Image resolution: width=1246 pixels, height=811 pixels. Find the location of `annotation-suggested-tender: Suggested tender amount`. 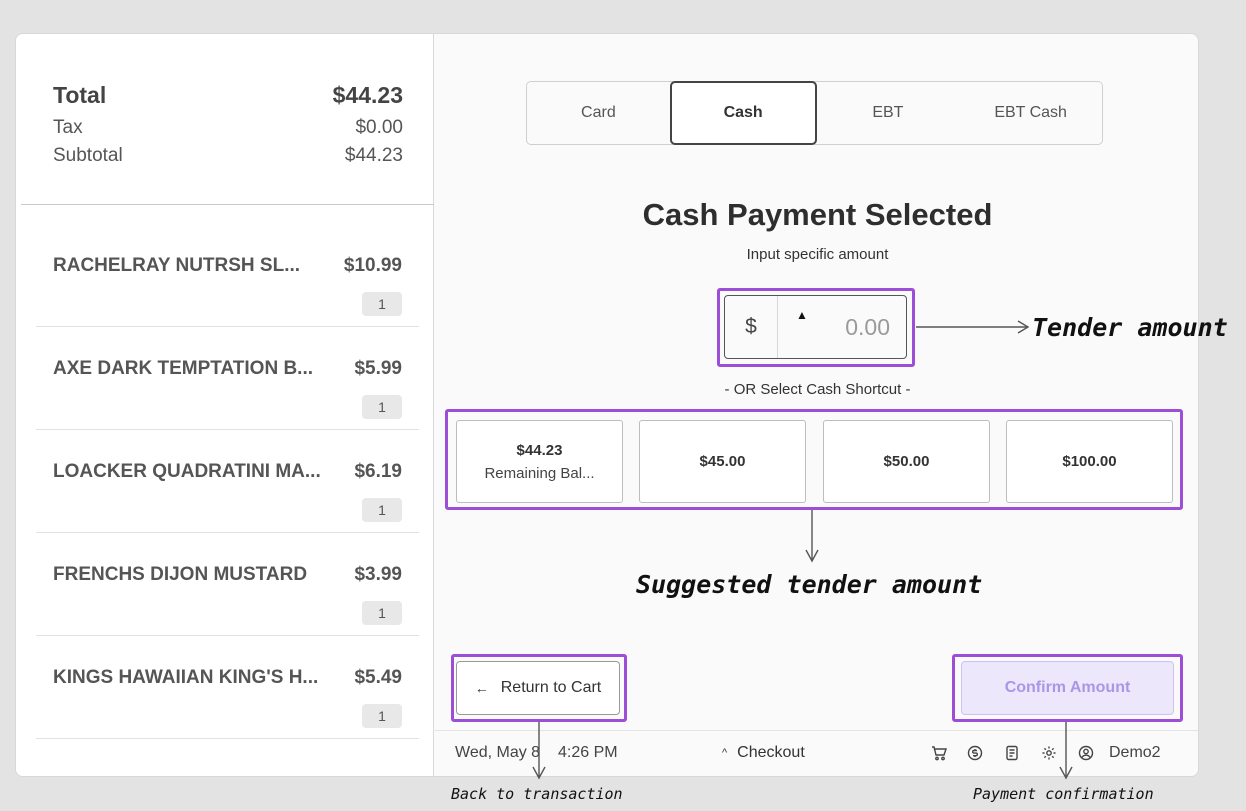

annotation-suggested-tender: Suggested tender amount is located at coordinates (809, 584).